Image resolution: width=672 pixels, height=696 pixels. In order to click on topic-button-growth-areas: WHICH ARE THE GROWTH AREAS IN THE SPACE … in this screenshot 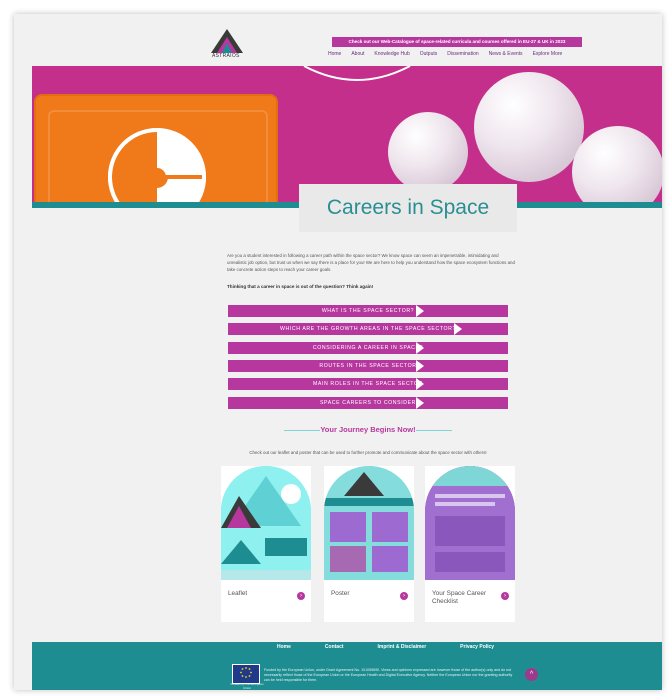, I will do `click(368, 329)`.